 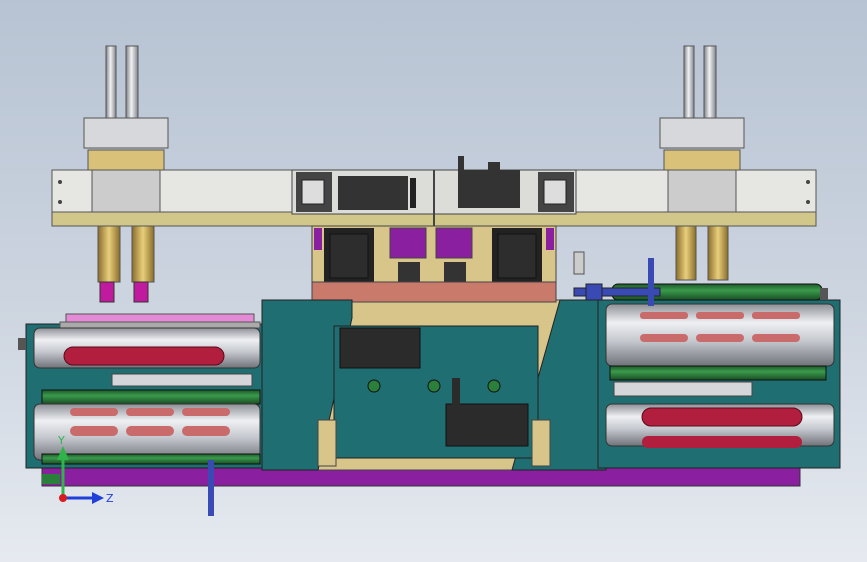 What do you see at coordinates (110, 498) in the screenshot?
I see `z-axis-label: Z` at bounding box center [110, 498].